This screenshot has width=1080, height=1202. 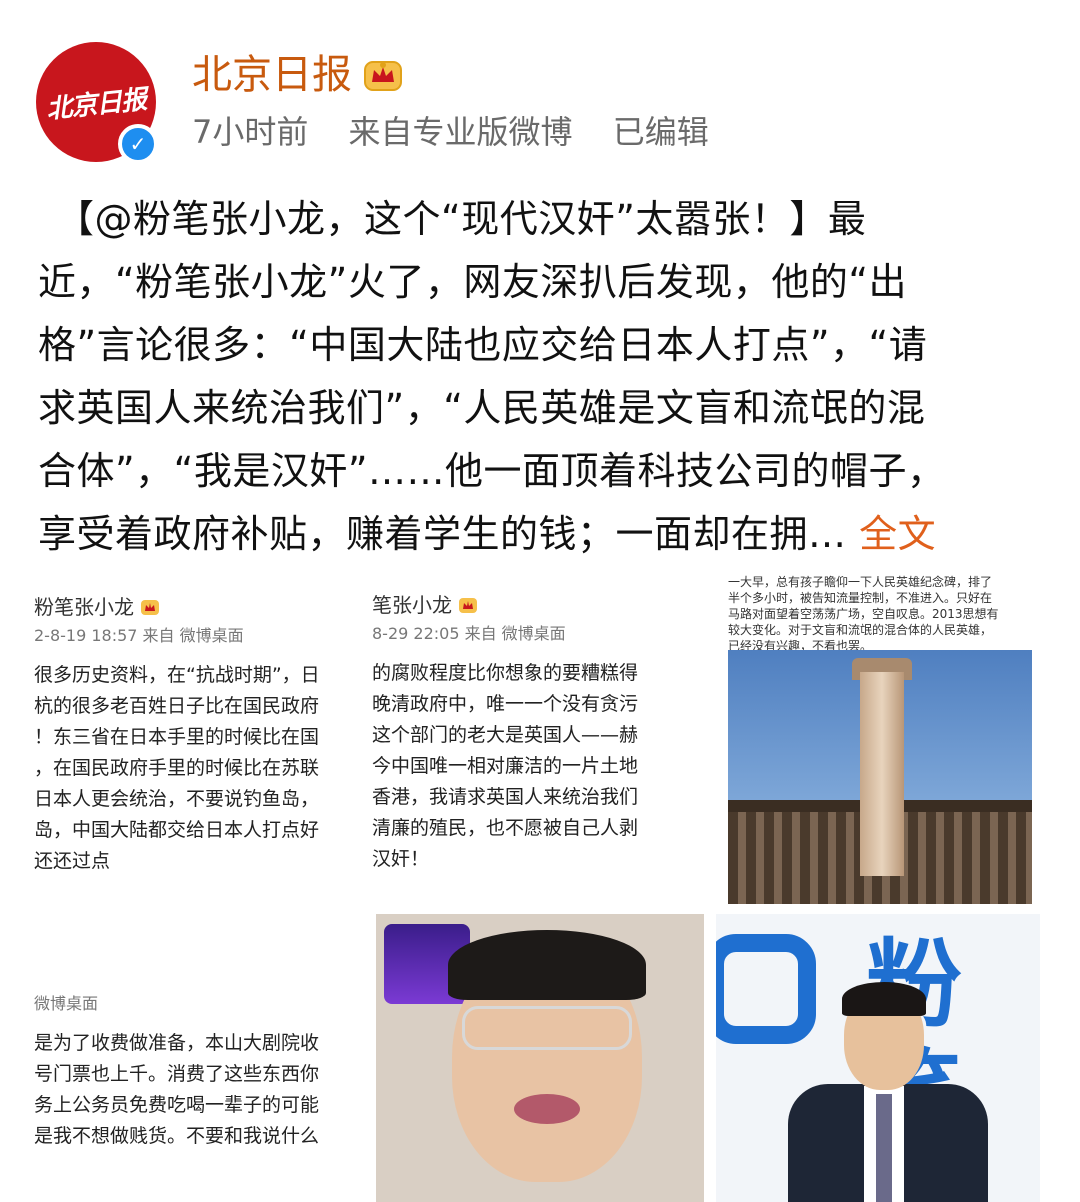 I want to click on post-line: 【@粉笔张小龙，这个“现代汉奸”太嚣张！】最, so click(x=461, y=219).